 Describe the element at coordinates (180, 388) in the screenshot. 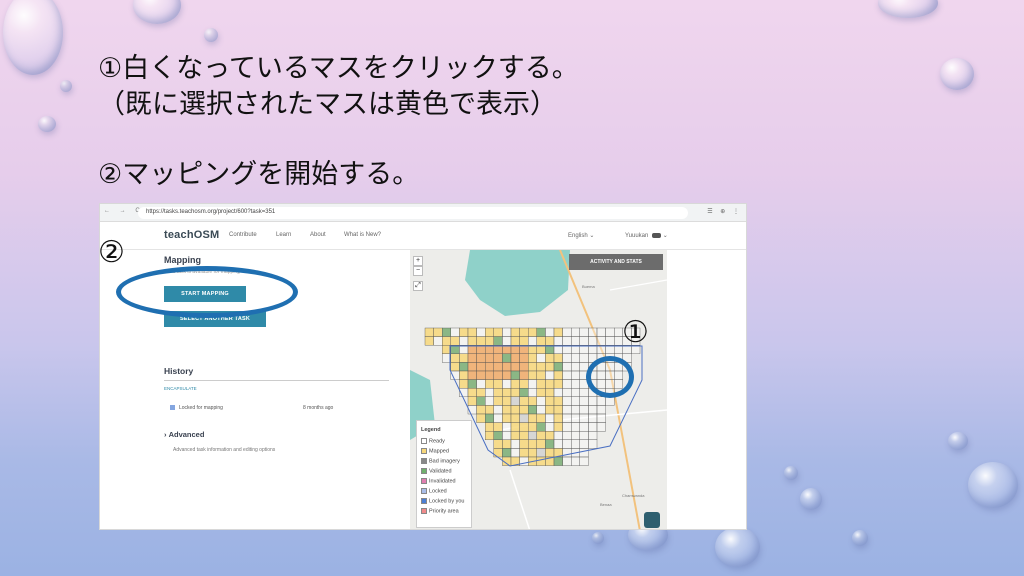

I see `history-link: ENCAPSULATE` at that location.